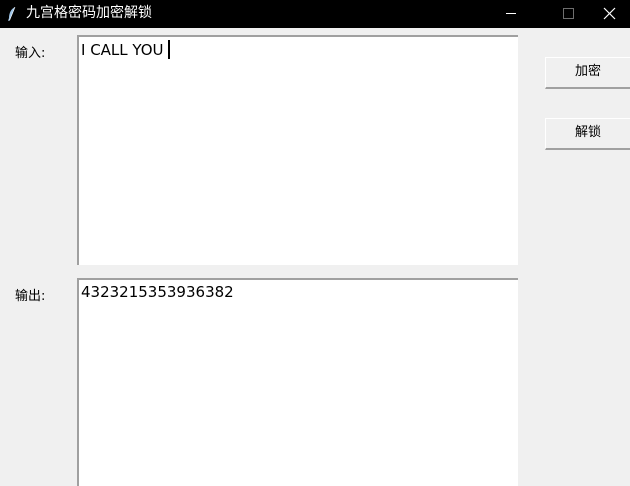 The height and width of the screenshot is (486, 630). Describe the element at coordinates (168, 49) in the screenshot. I see `text-caret` at that location.